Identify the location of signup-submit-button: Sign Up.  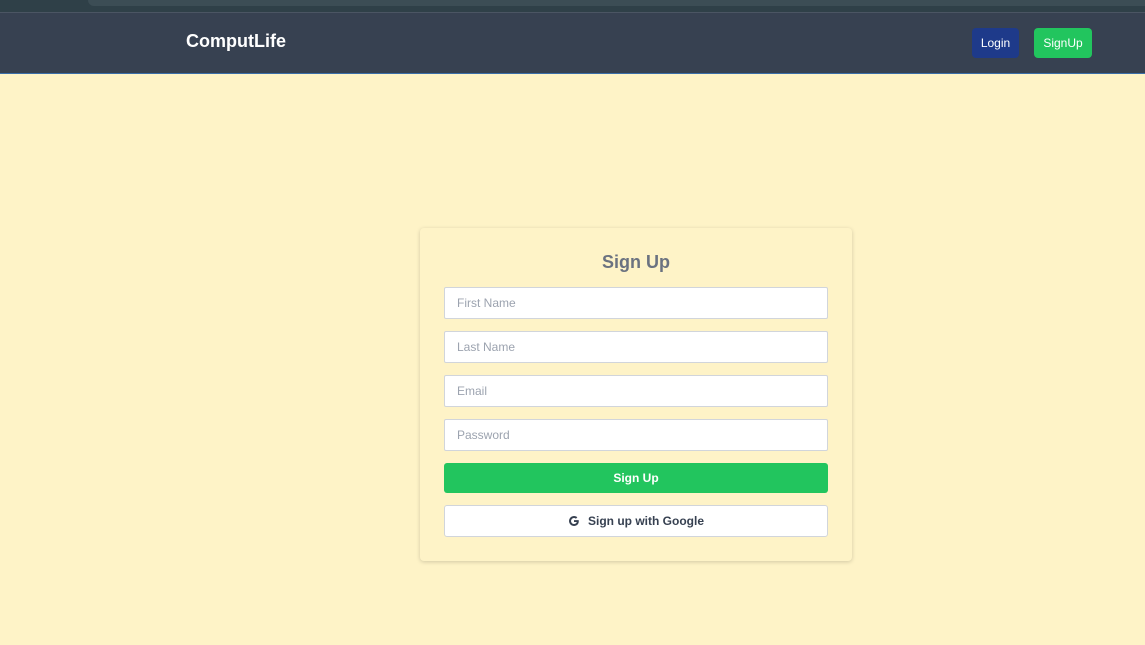
(636, 478).